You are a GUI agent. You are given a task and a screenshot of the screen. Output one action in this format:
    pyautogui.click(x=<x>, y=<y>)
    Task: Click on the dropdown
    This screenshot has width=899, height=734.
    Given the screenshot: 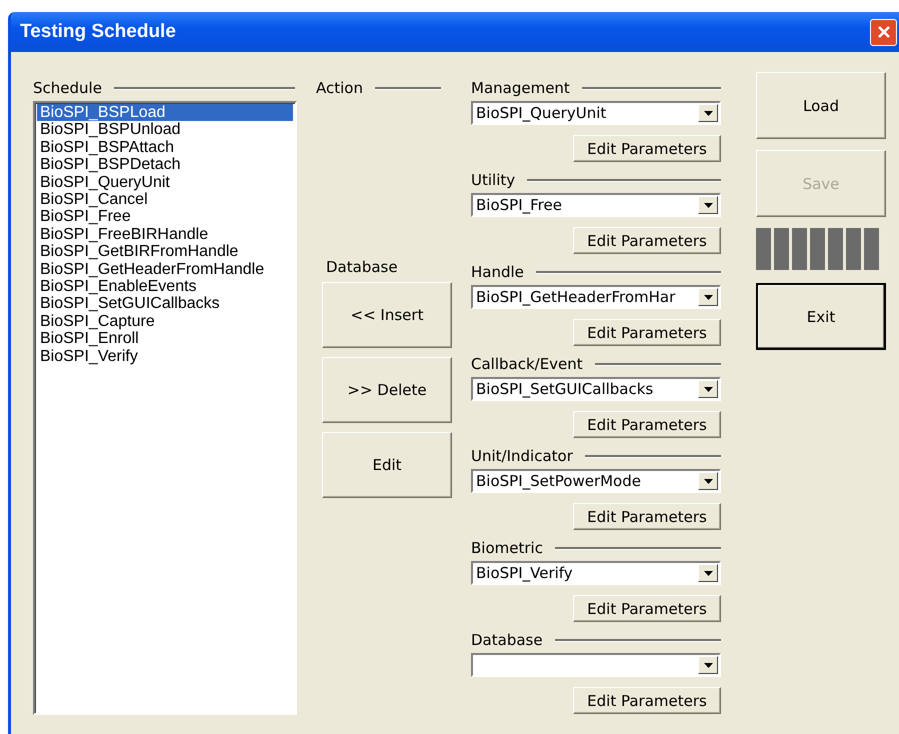 What is the action you would take?
    pyautogui.click(x=596, y=665)
    